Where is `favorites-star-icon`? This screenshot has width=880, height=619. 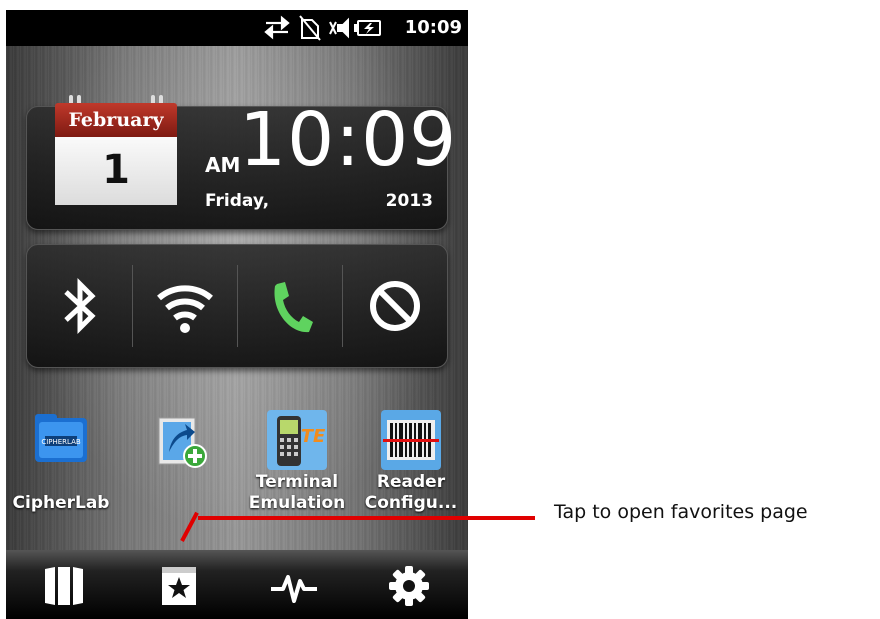 favorites-star-icon is located at coordinates (178, 586).